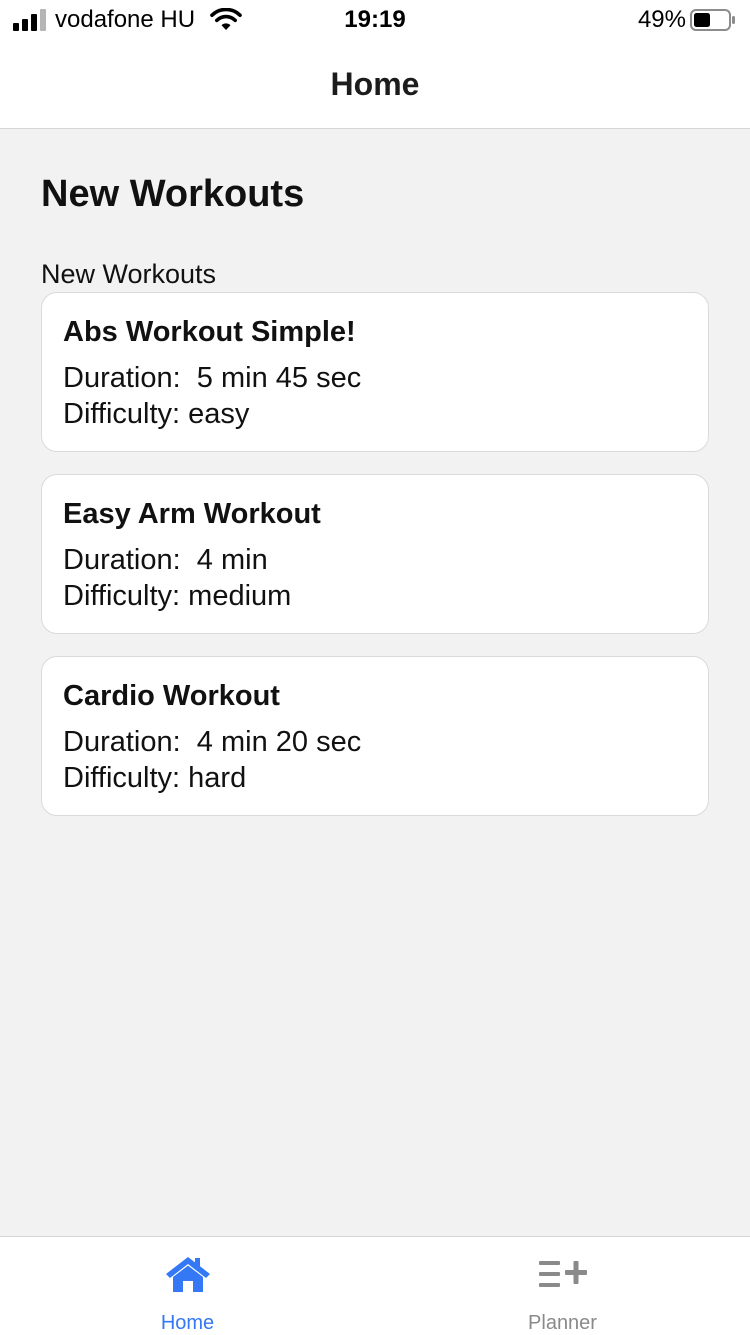 This screenshot has height=1335, width=750. Describe the element at coordinates (171, 696) in the screenshot. I see `workout-title: Cardio Workout` at that location.